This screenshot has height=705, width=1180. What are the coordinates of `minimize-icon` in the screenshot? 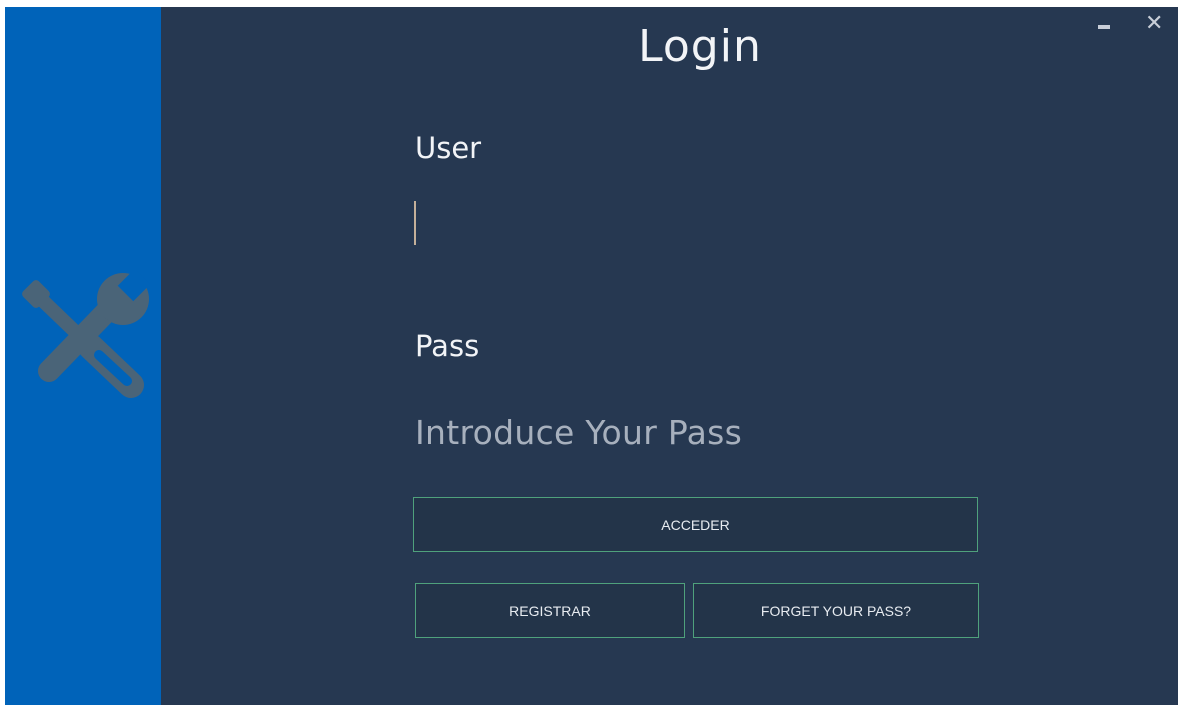 It's located at (1104, 27).